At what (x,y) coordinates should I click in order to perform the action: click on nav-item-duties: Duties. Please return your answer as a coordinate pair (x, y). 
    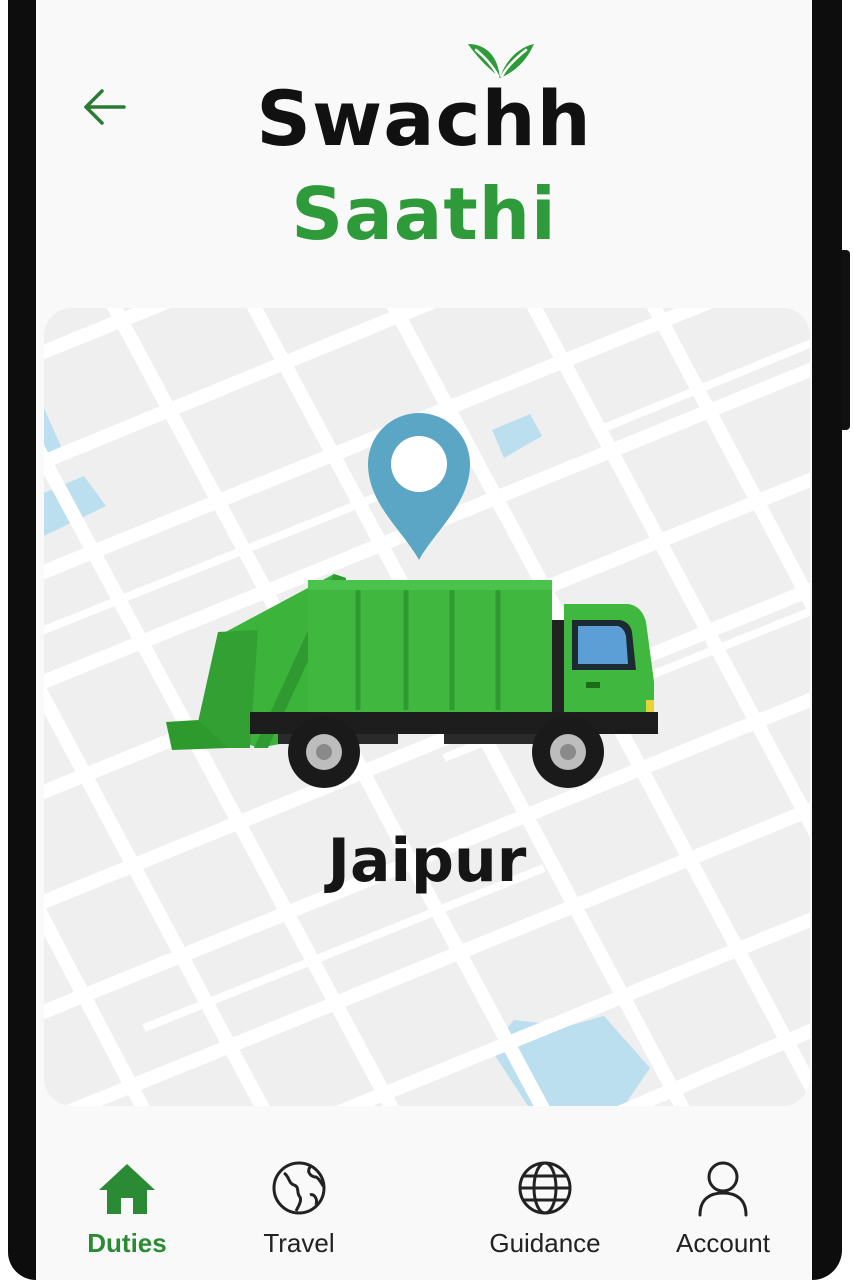
    Looking at the image, I should click on (127, 1213).